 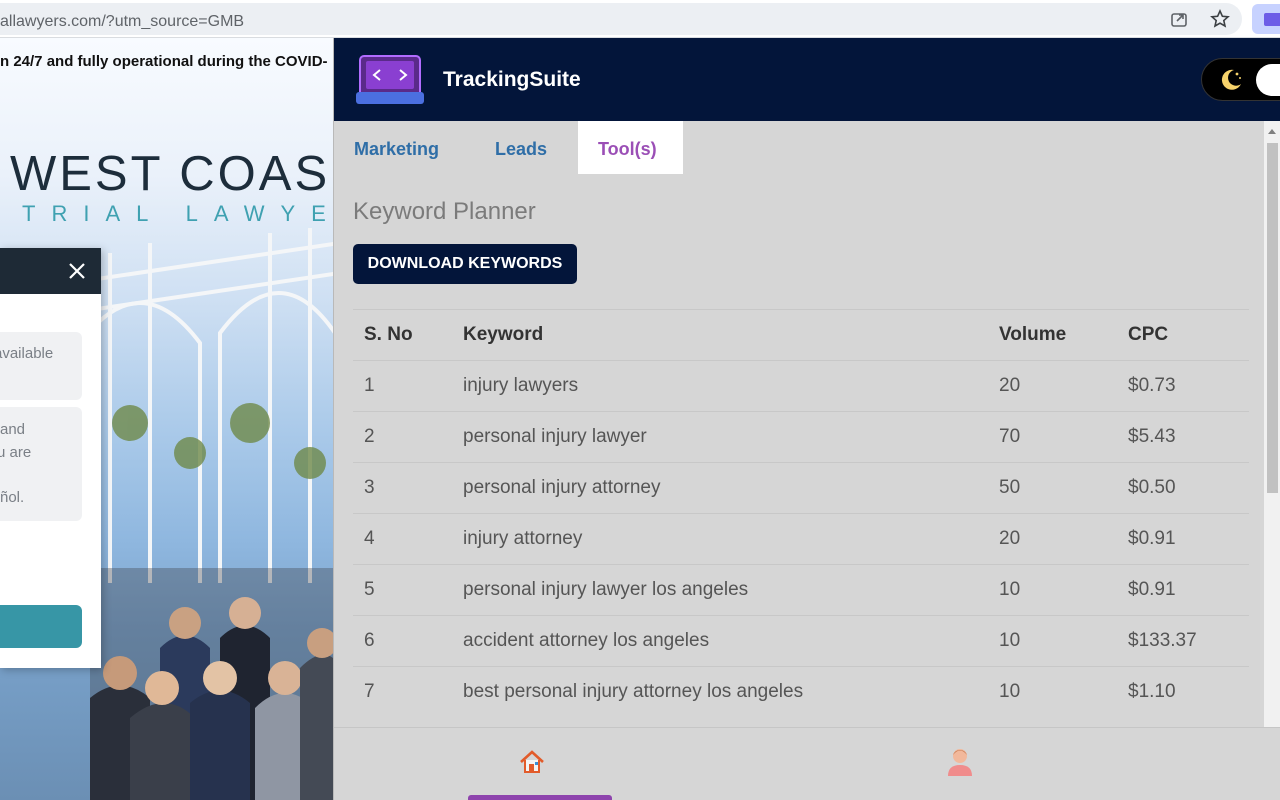 I want to click on column-header: Volume, so click(x=1052, y=335).